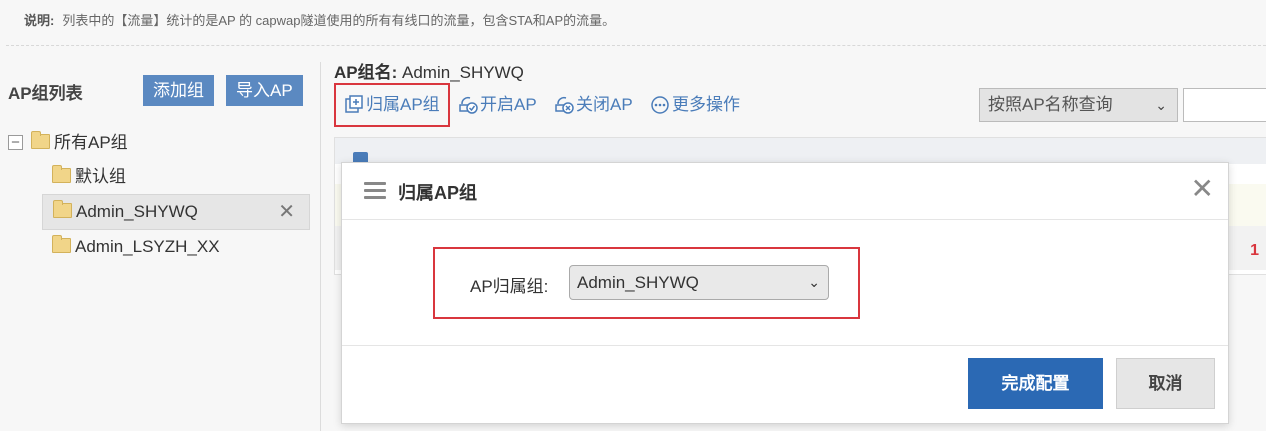  Describe the element at coordinates (438, 193) in the screenshot. I see `dialog-title: 归属AP组` at that location.